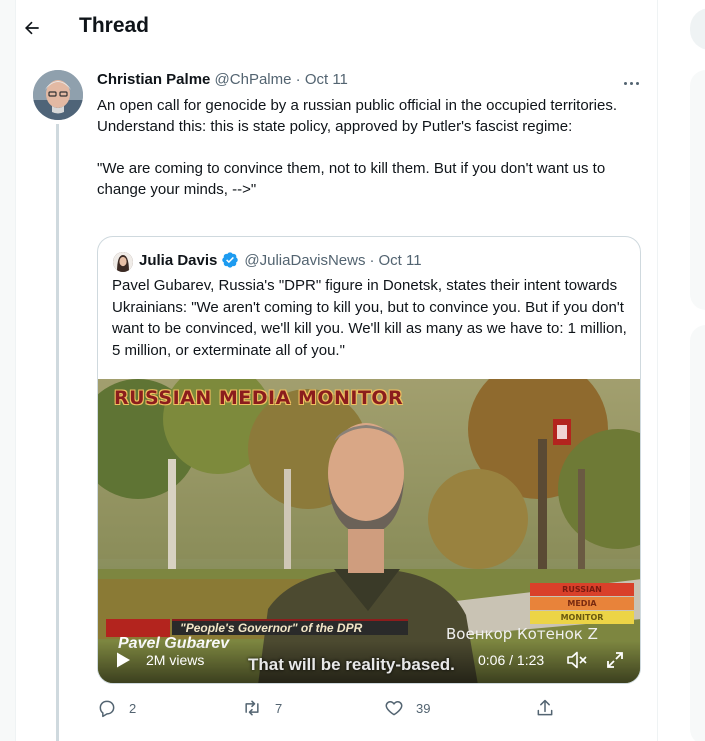 The image size is (705, 741). I want to click on arrow-left-icon, so click(32, 28).